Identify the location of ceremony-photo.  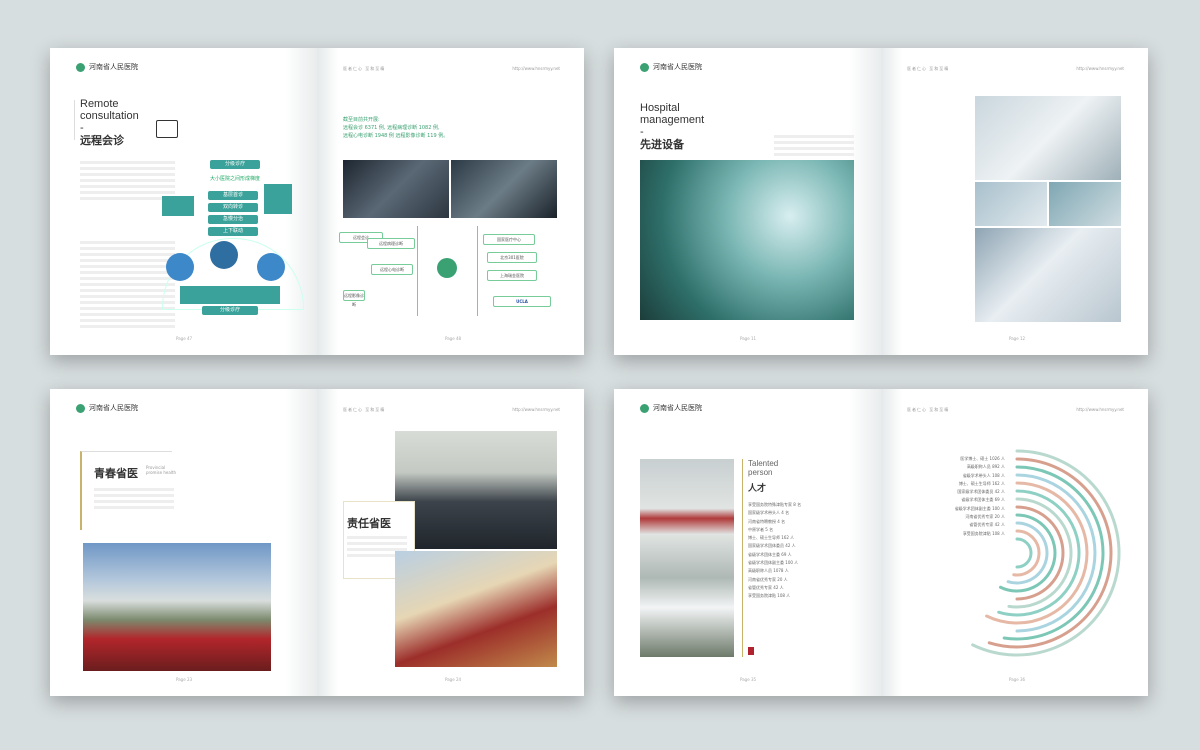
(476, 490).